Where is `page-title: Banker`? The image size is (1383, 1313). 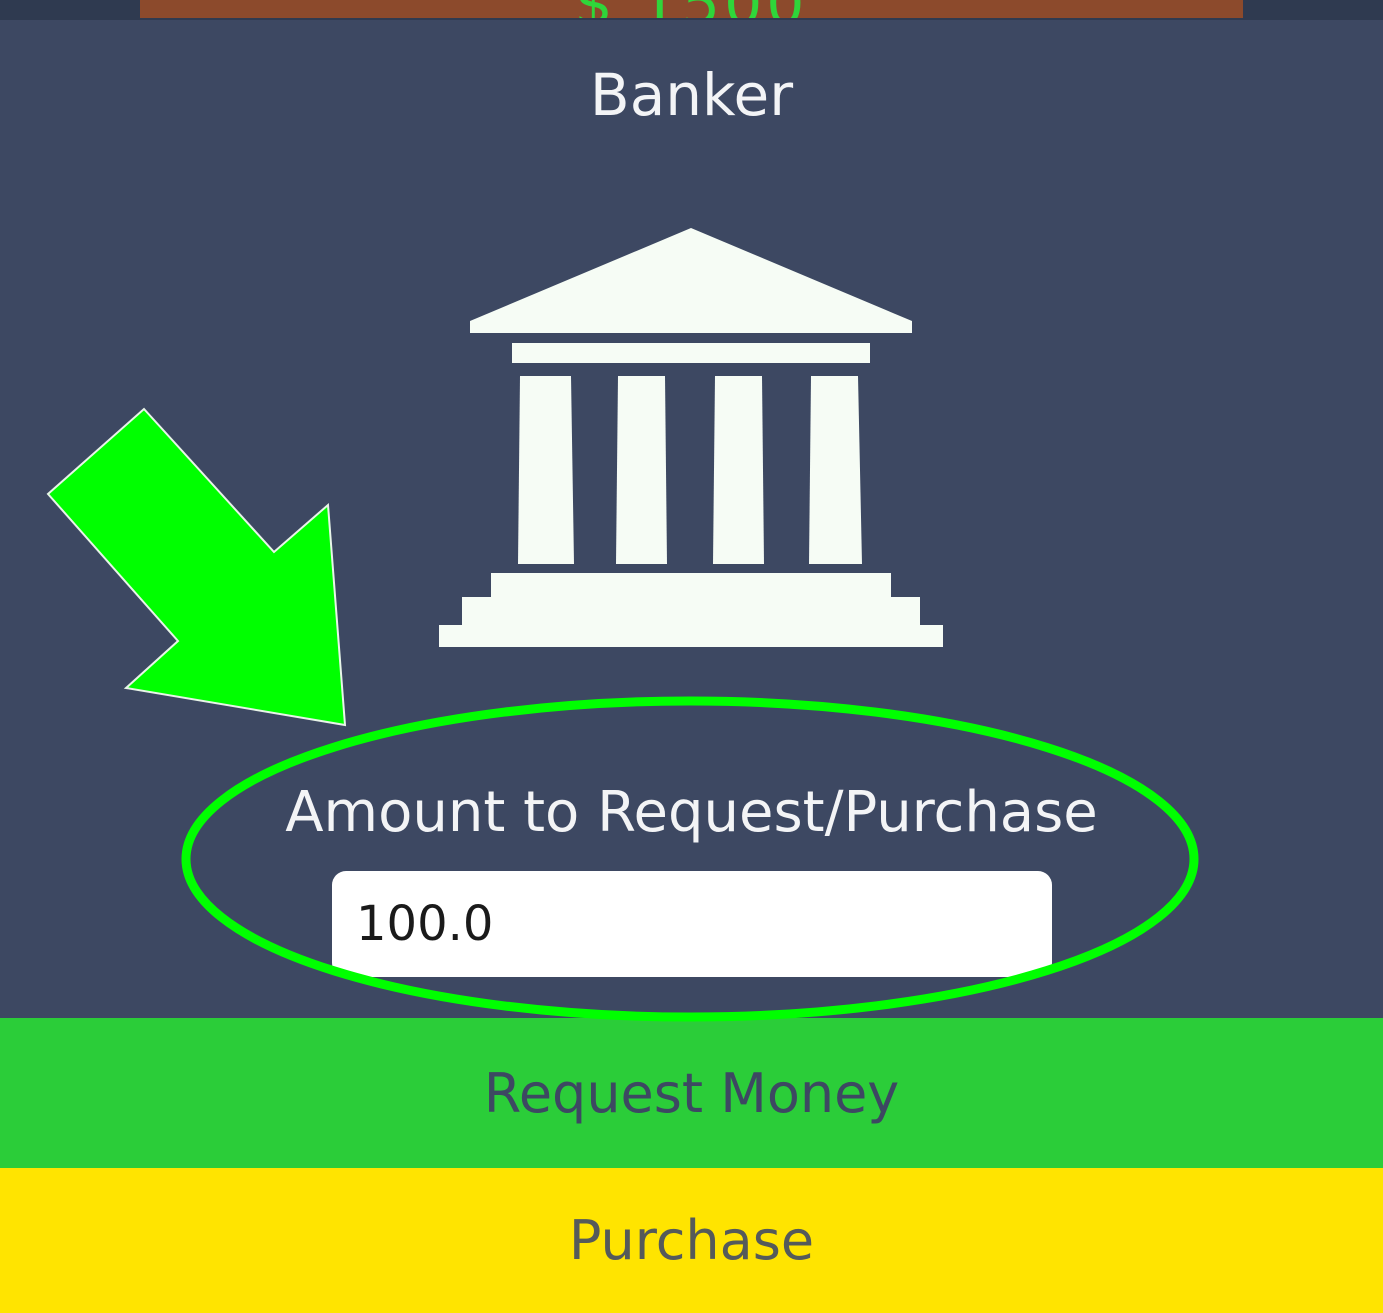 page-title: Banker is located at coordinates (691, 95).